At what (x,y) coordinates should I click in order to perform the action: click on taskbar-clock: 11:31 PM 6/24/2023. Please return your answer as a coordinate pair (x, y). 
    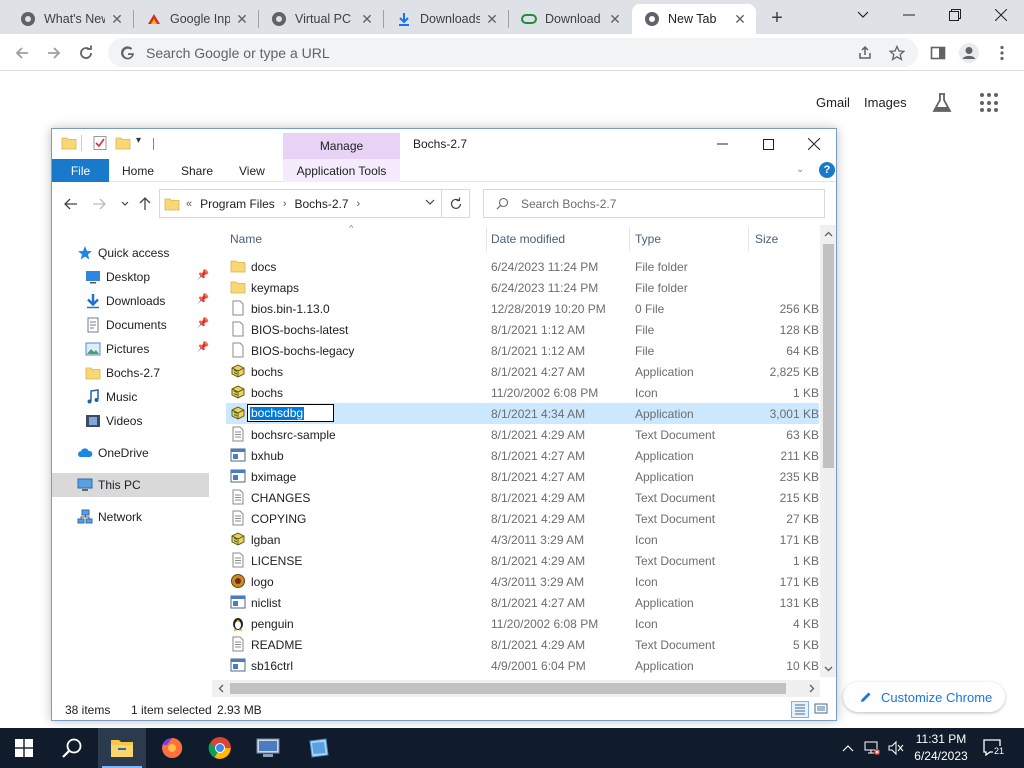
    Looking at the image, I should click on (941, 748).